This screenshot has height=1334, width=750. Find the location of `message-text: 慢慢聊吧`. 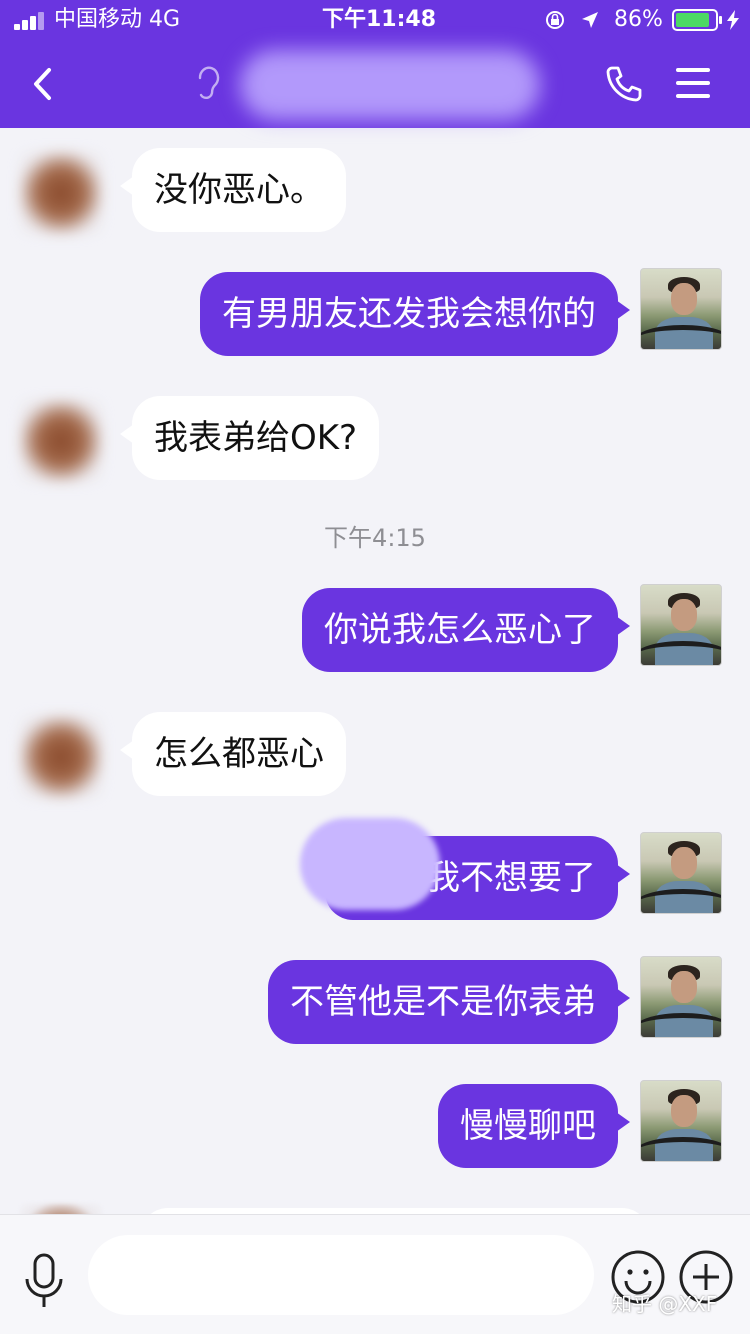

message-text: 慢慢聊吧 is located at coordinates (528, 1126).